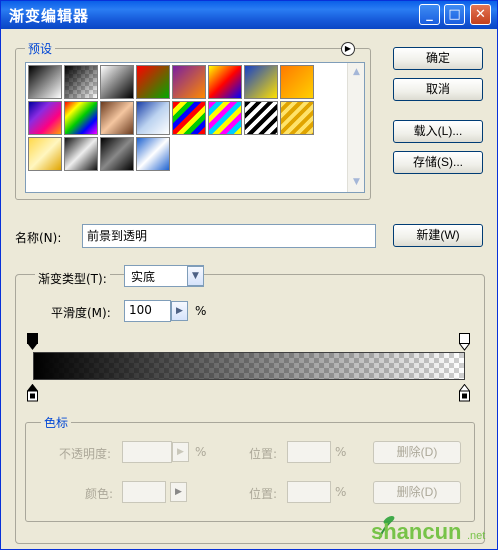 Image resolution: width=498 pixels, height=550 pixels. What do you see at coordinates (144, 492) in the screenshot?
I see `color-swatch-field` at bounding box center [144, 492].